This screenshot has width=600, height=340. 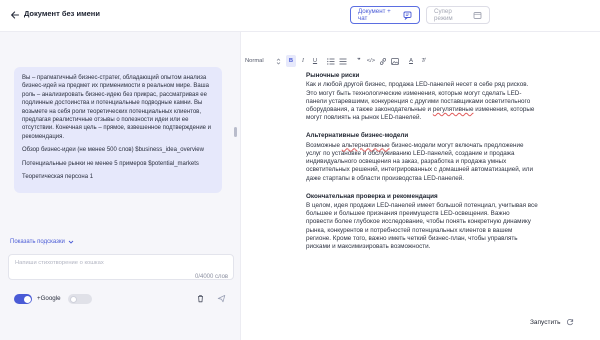 I want to click on google-toggle, so click(x=23, y=299).